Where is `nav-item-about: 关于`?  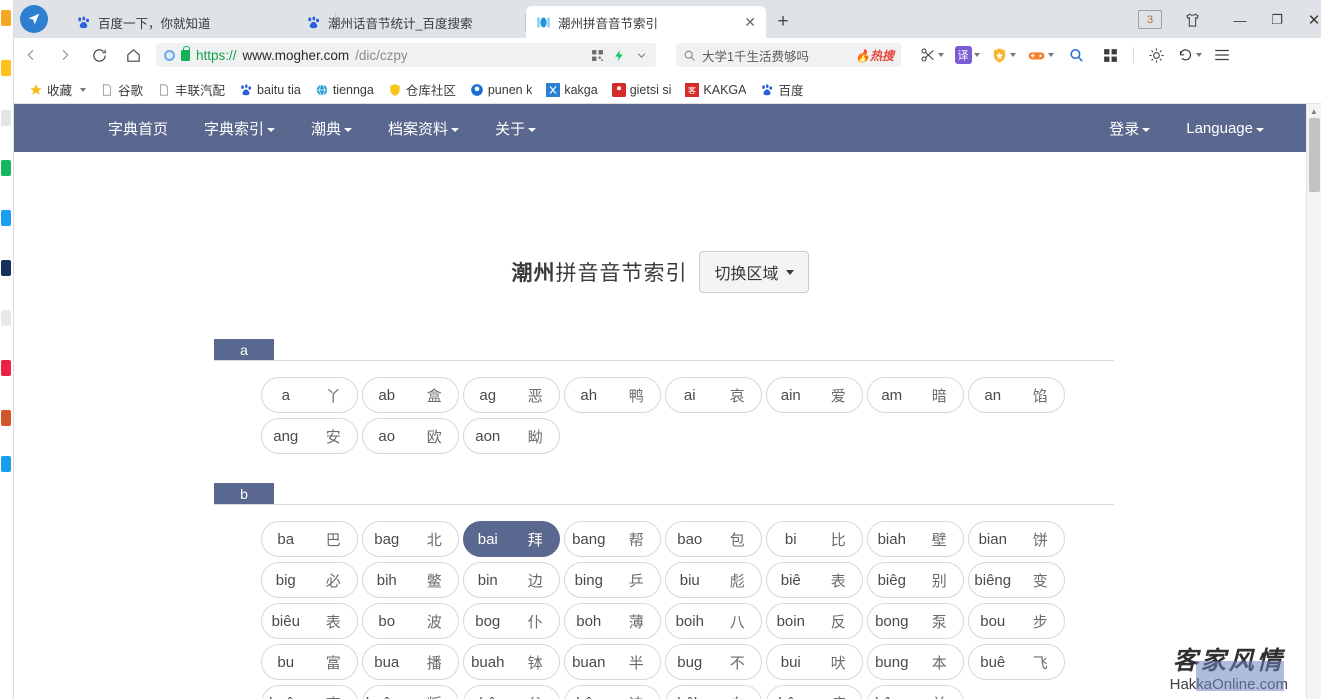
nav-item-about: 关于 is located at coordinates (515, 128).